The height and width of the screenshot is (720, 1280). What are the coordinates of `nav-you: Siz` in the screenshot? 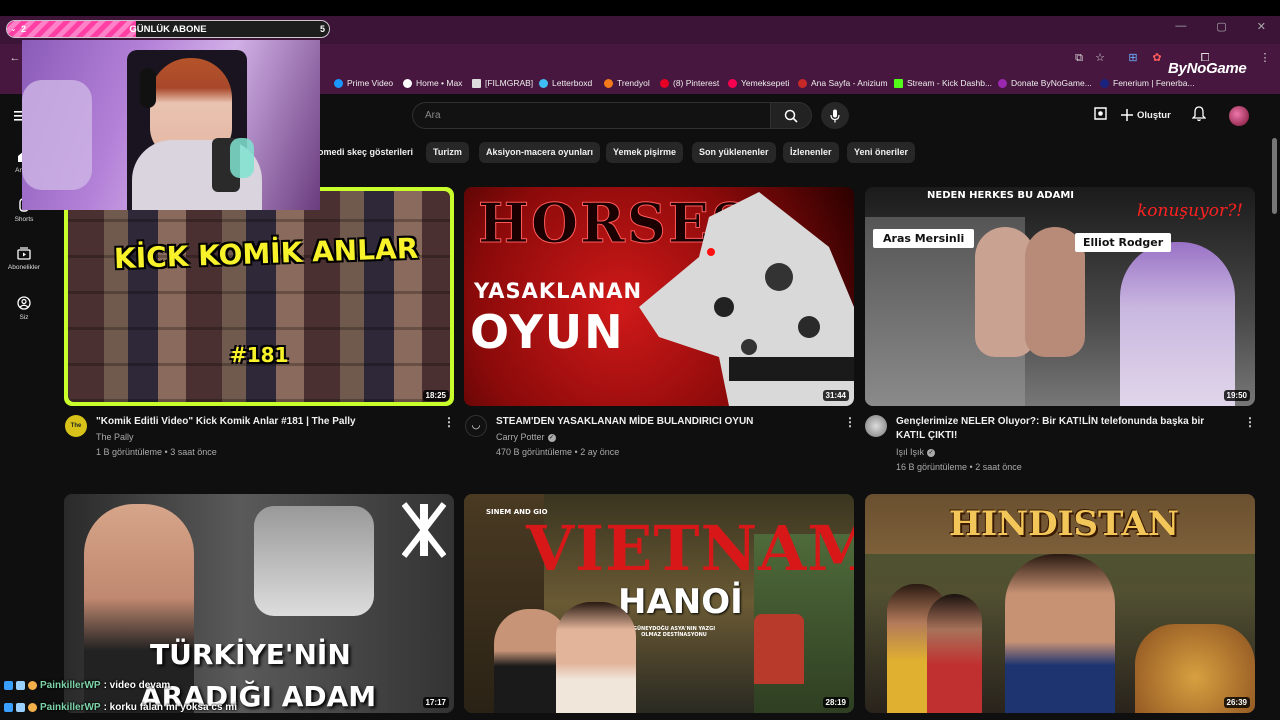 It's located at (24, 308).